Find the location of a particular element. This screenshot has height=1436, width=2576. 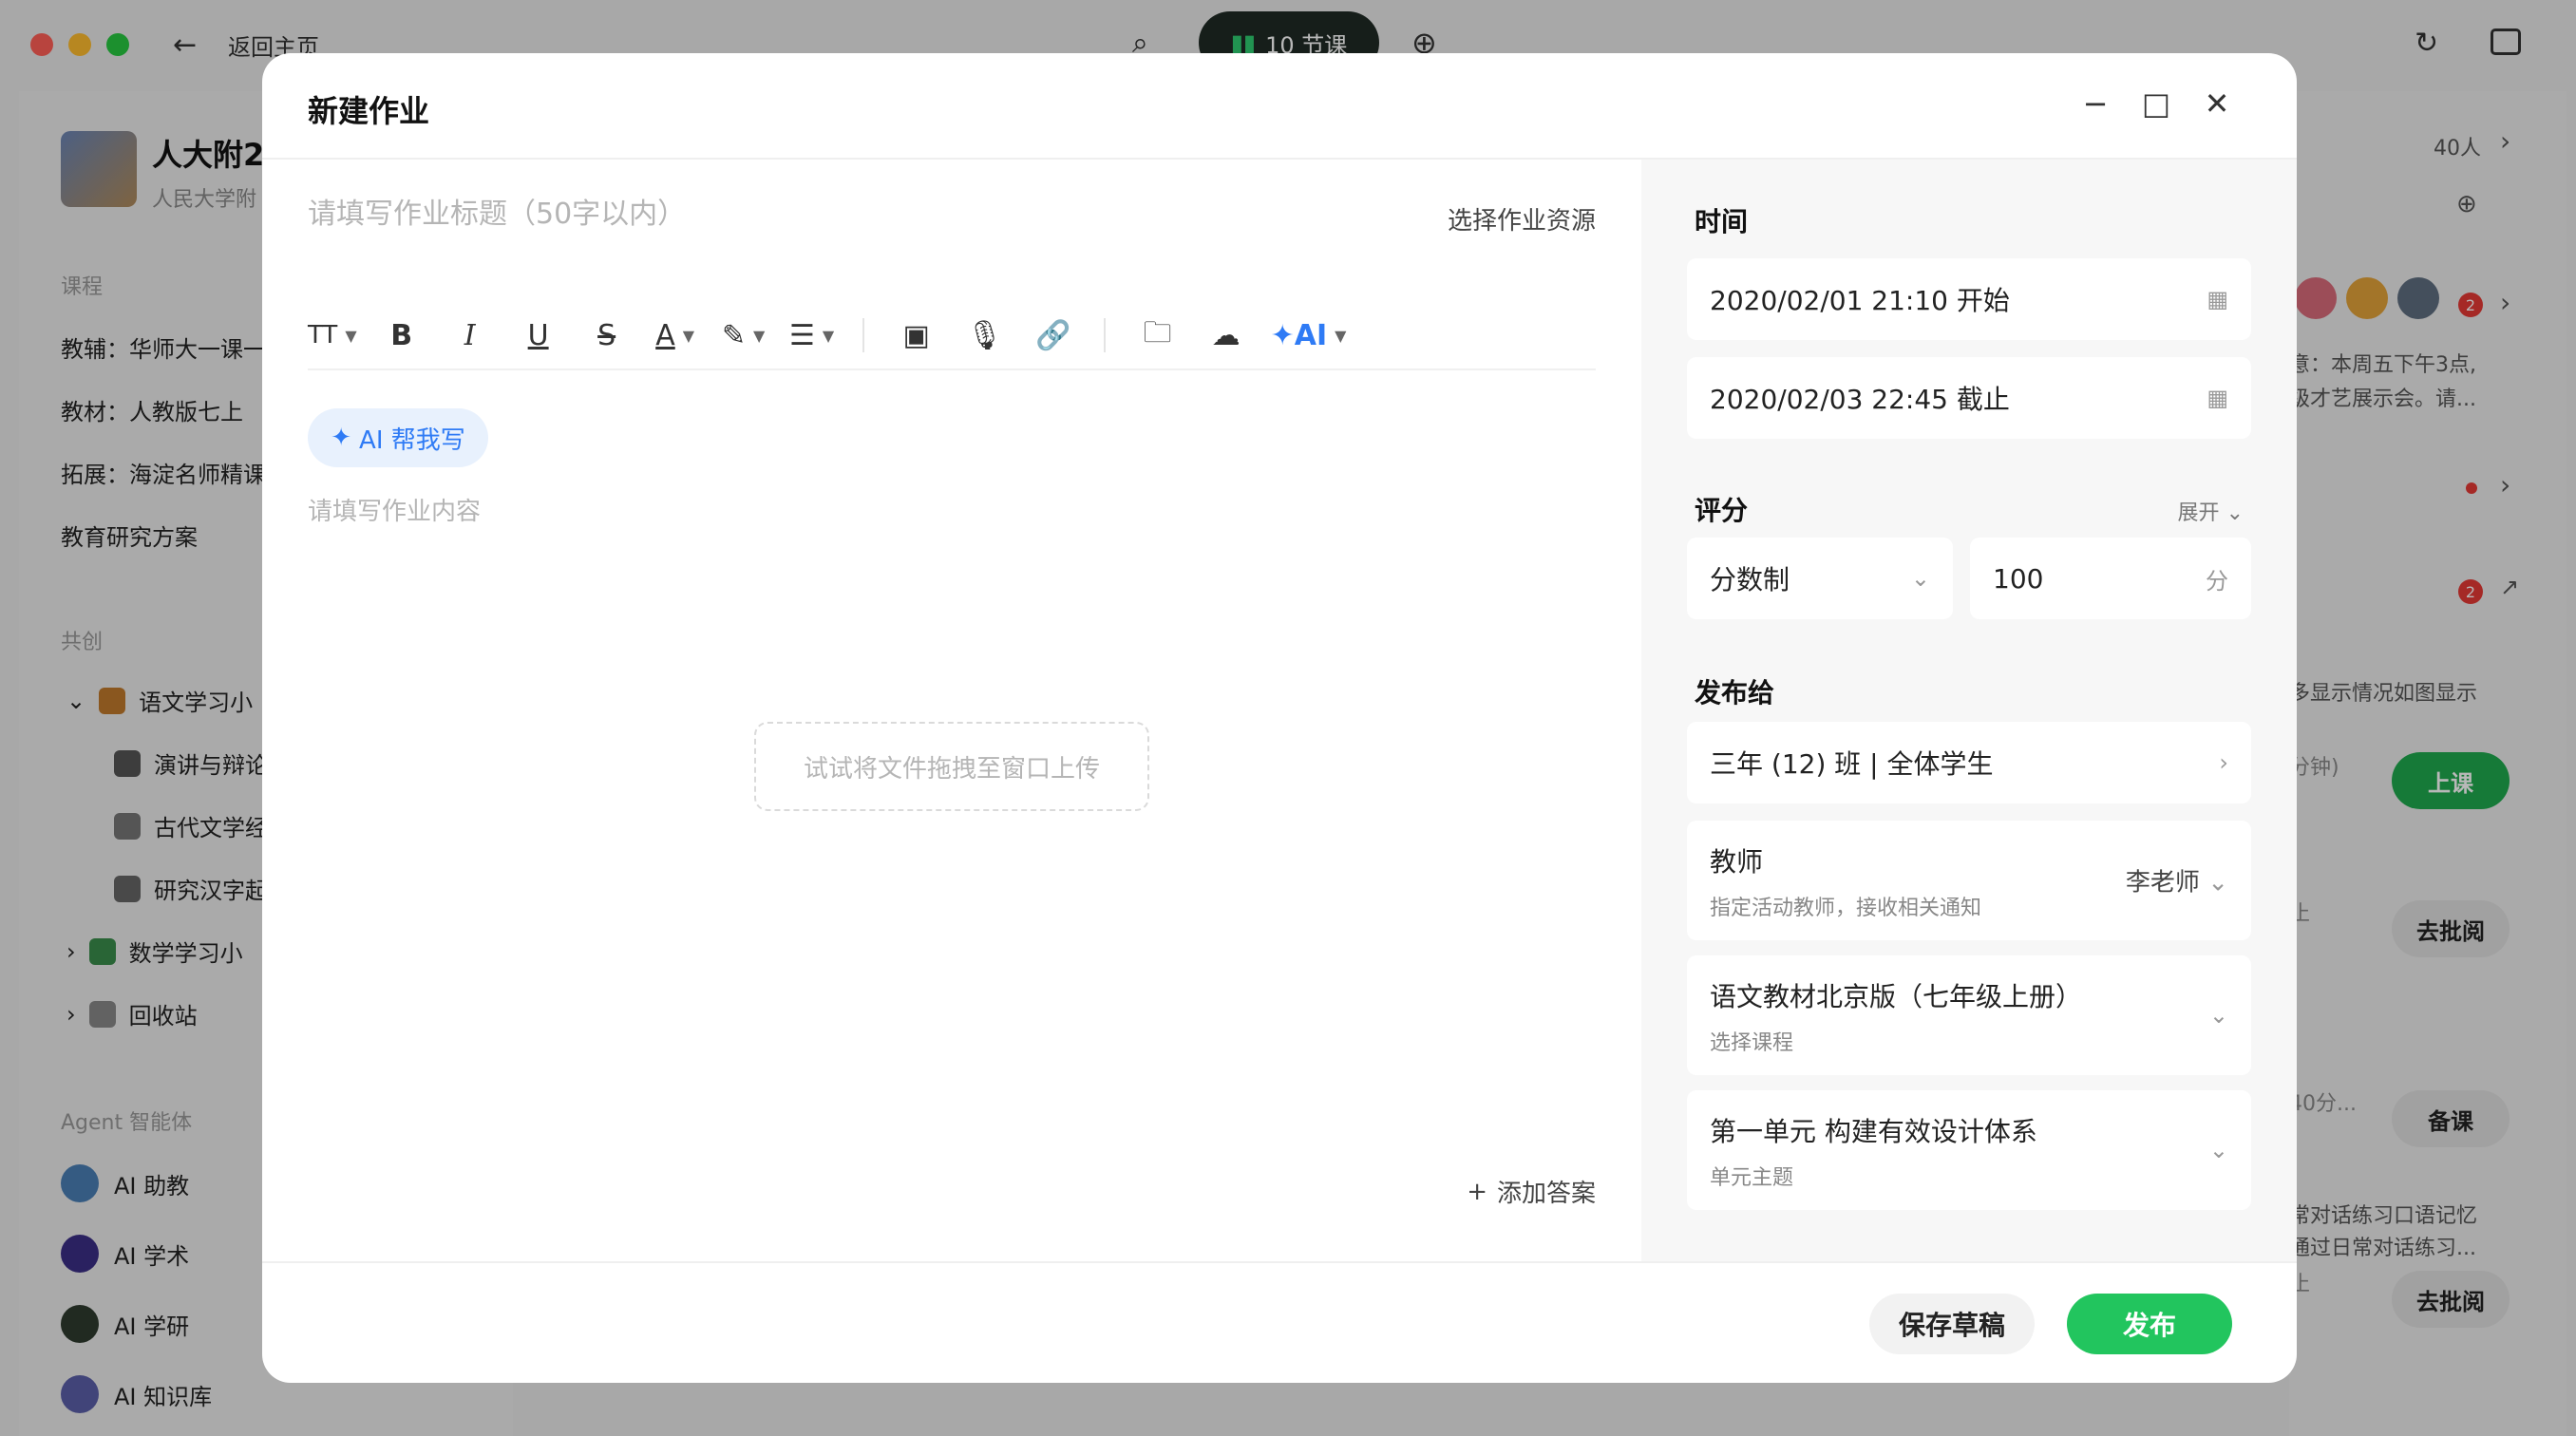

time-label: 时间 is located at coordinates (1722, 222).